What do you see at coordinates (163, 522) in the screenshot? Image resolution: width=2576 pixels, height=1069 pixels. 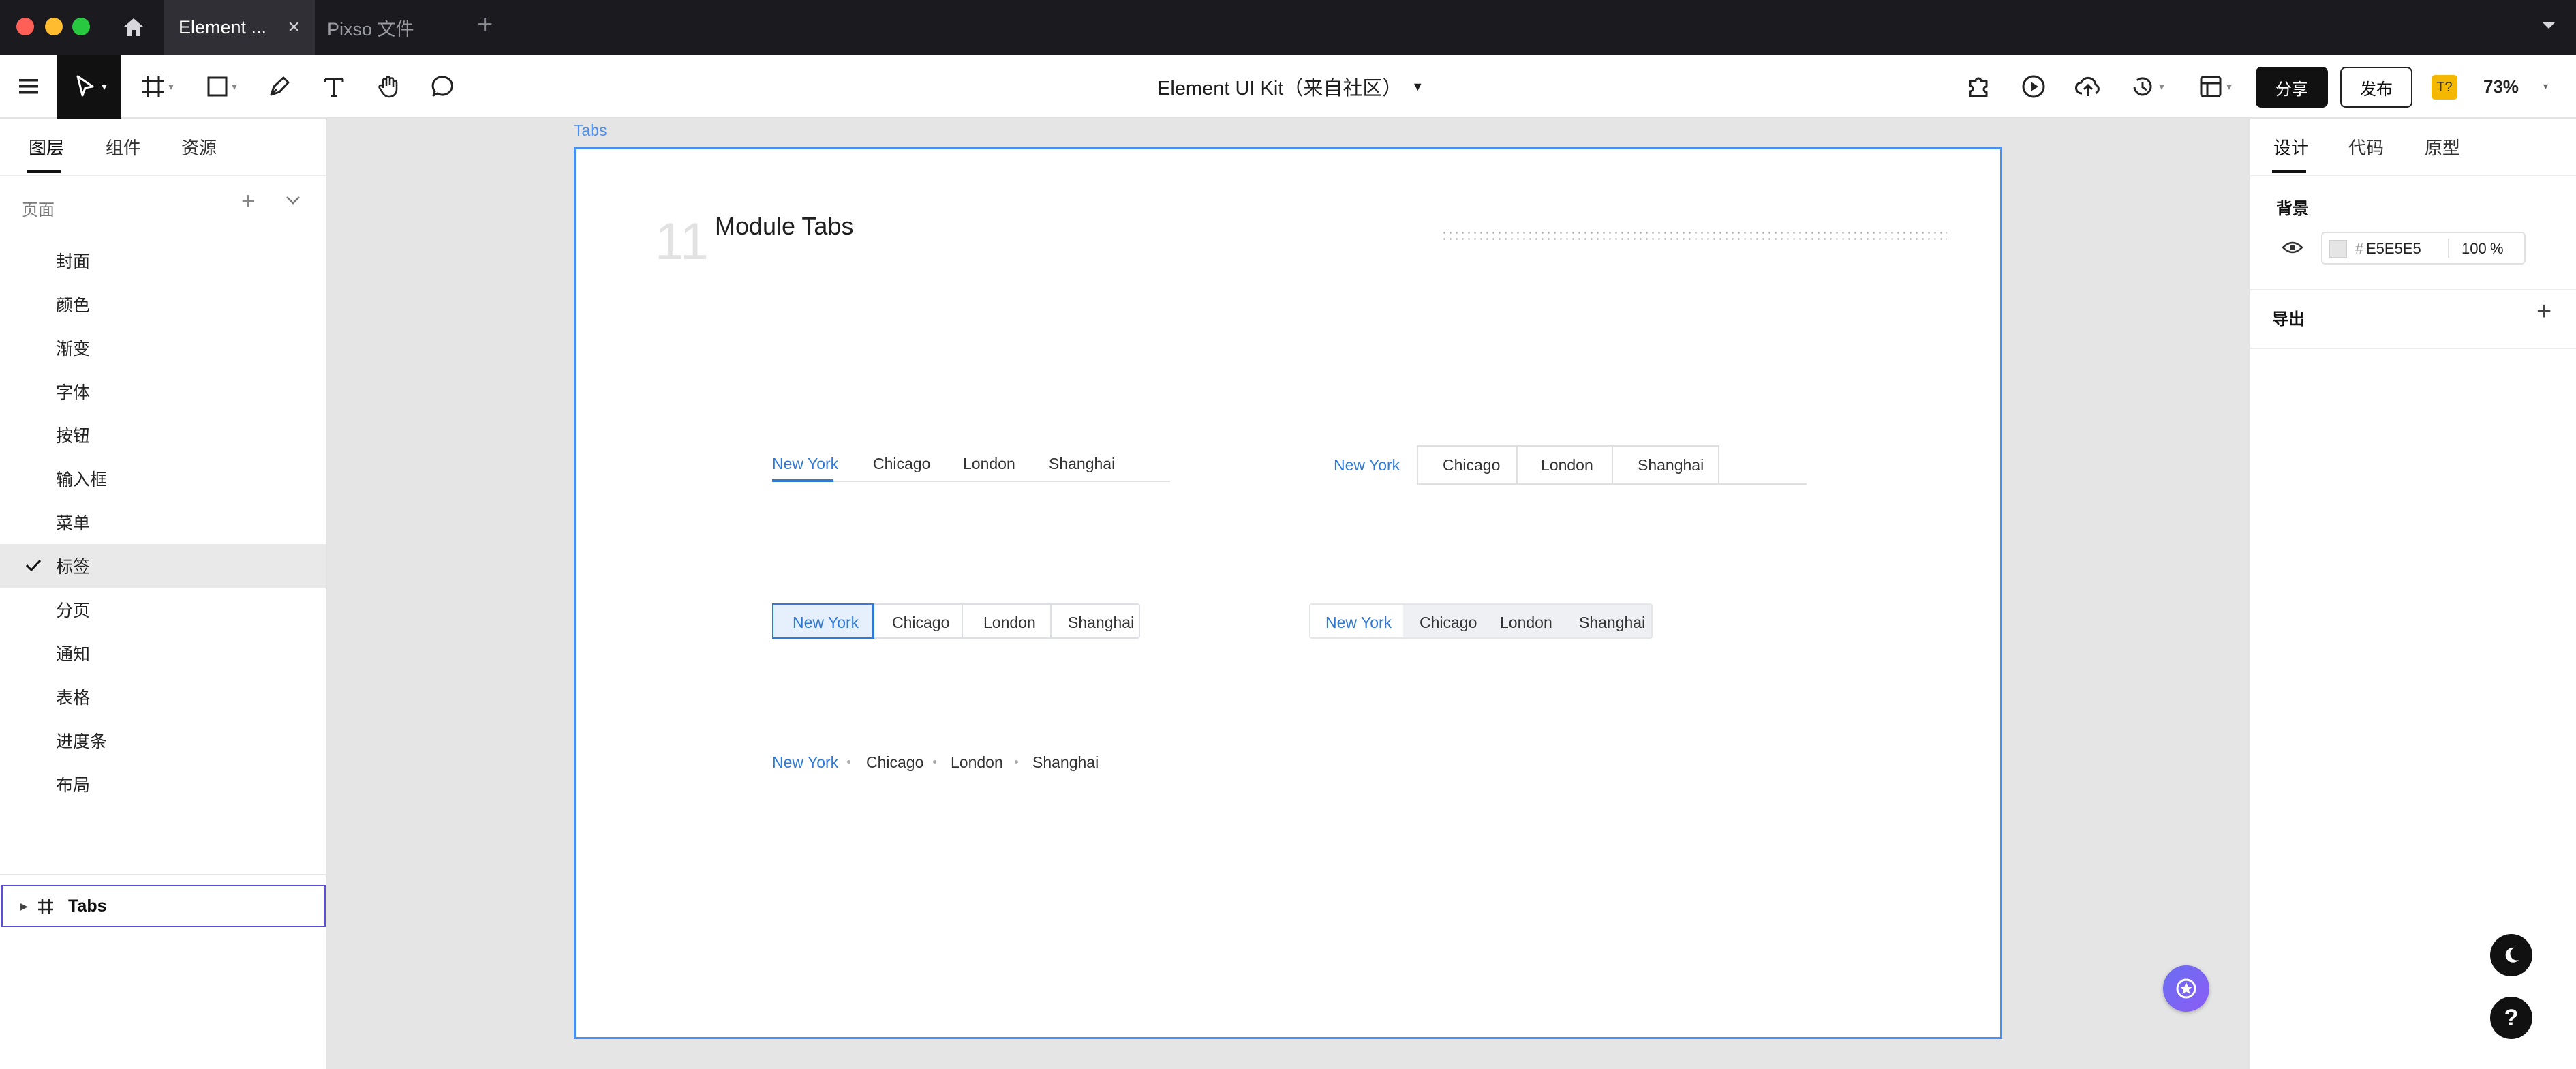 I see `page-item-menus: 菜单` at bounding box center [163, 522].